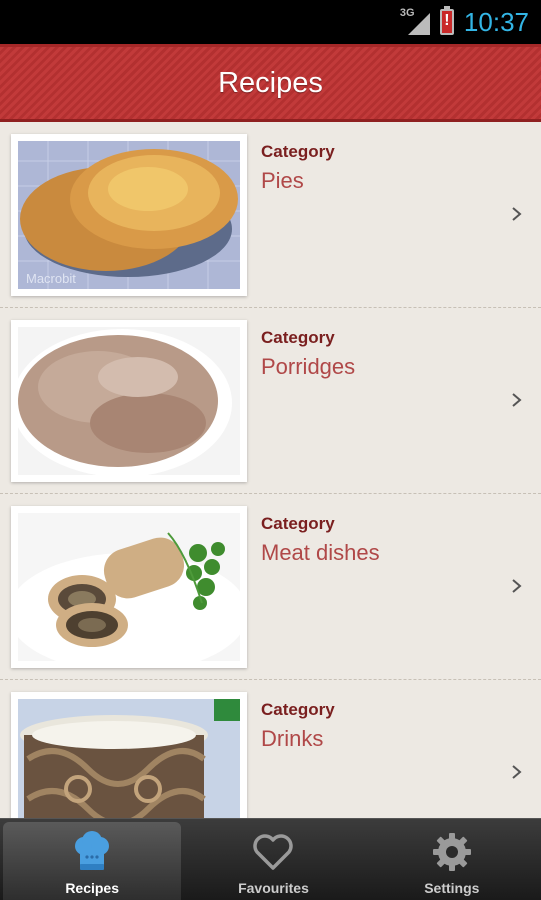  Describe the element at coordinates (320, 552) in the screenshot. I see `category-name: Meat dishes` at that location.